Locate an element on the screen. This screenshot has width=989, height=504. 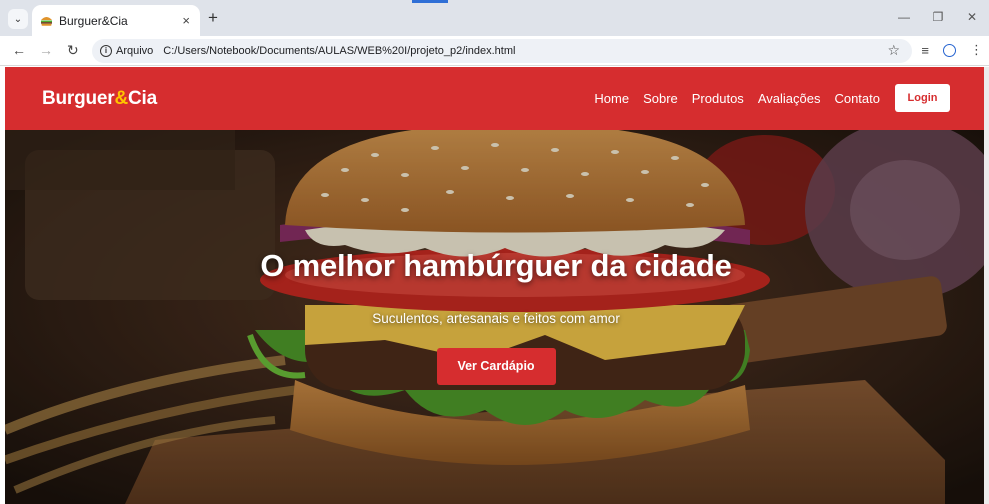
reload-icon: ↻ is located at coordinates (73, 50).